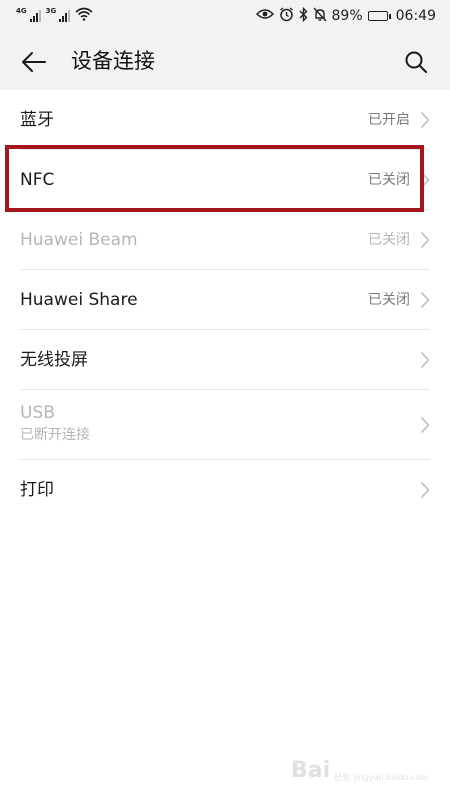  I want to click on watermark-logo: Bai, so click(311, 770).